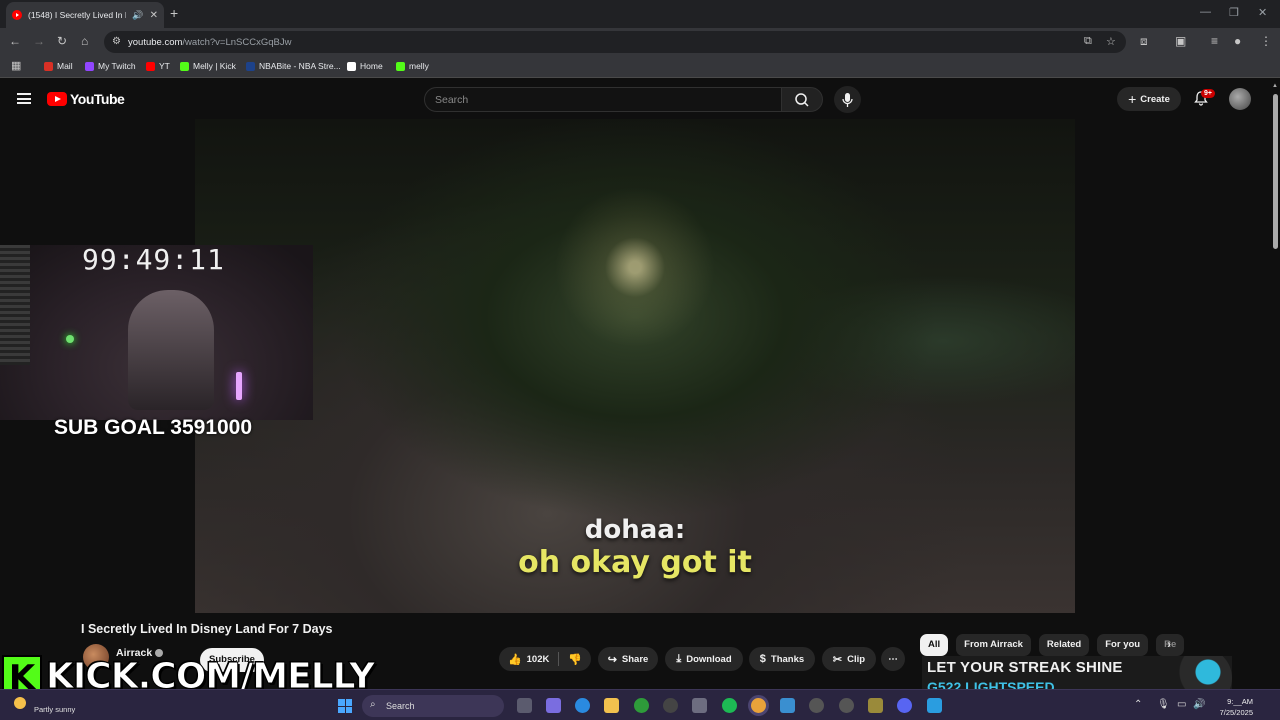 The image size is (1280, 720). Describe the element at coordinates (1064, 645) in the screenshot. I see `chip-related: Related` at that location.